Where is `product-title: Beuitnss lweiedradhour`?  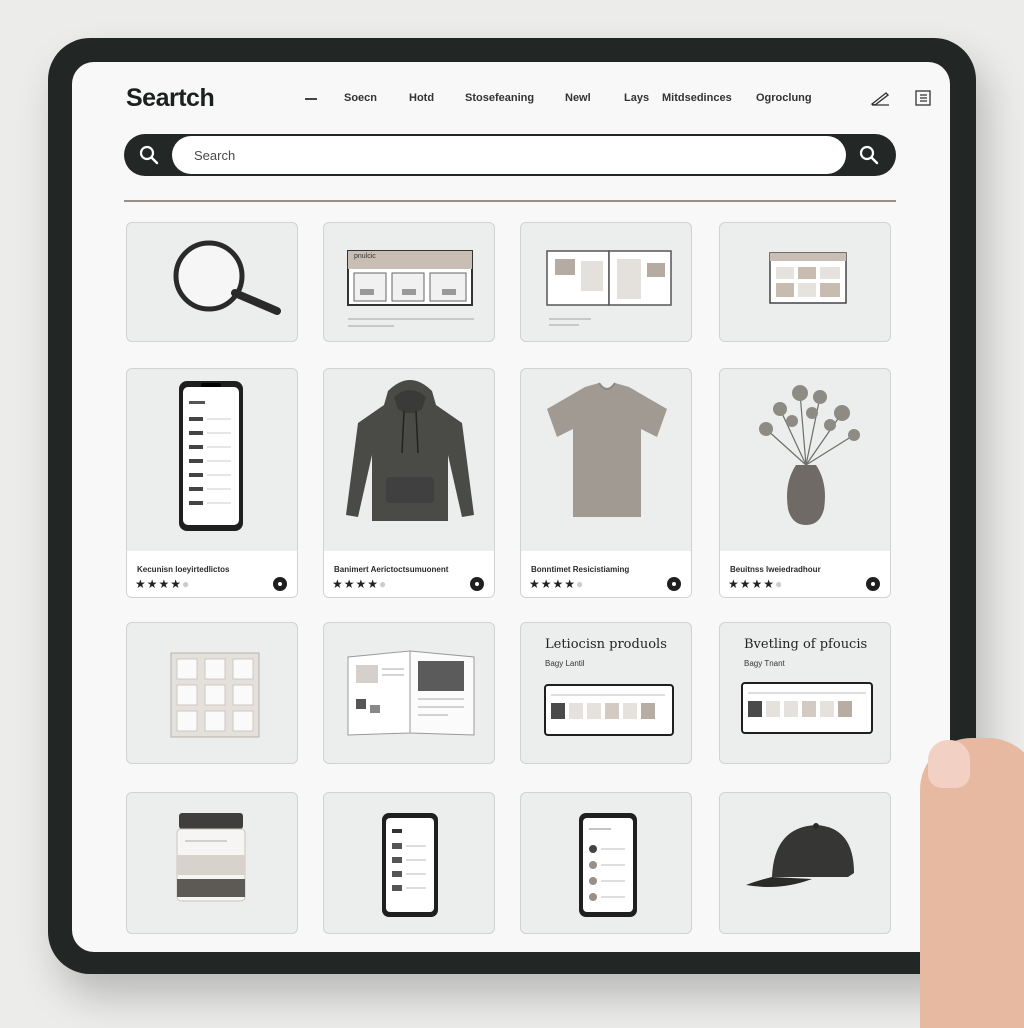
product-title: Beuitnss lweiedradhour is located at coordinates (775, 569).